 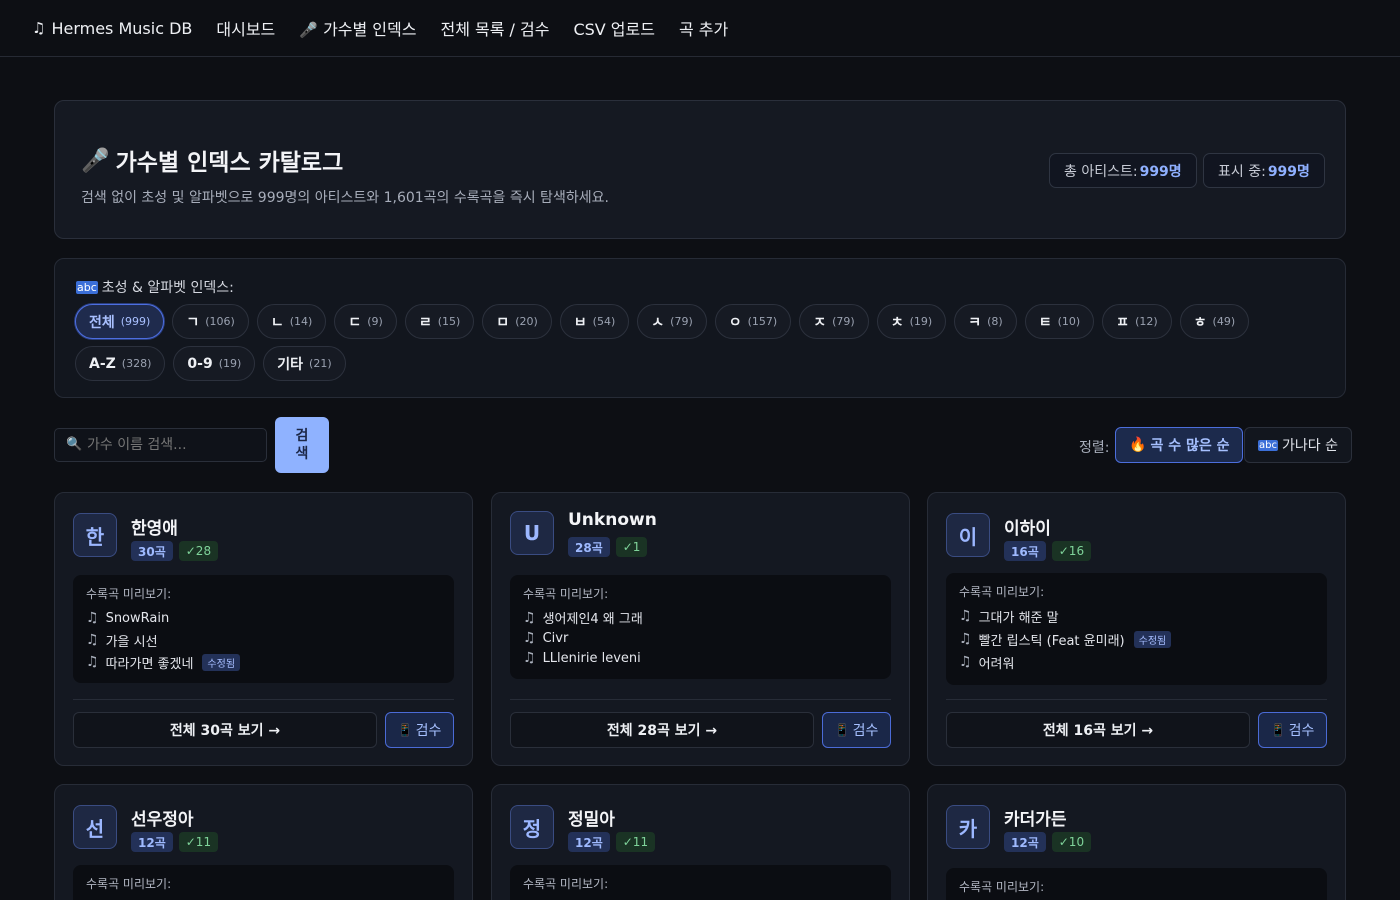 What do you see at coordinates (968, 827) in the screenshot?
I see `artist-initial-avatar: 카` at bounding box center [968, 827].